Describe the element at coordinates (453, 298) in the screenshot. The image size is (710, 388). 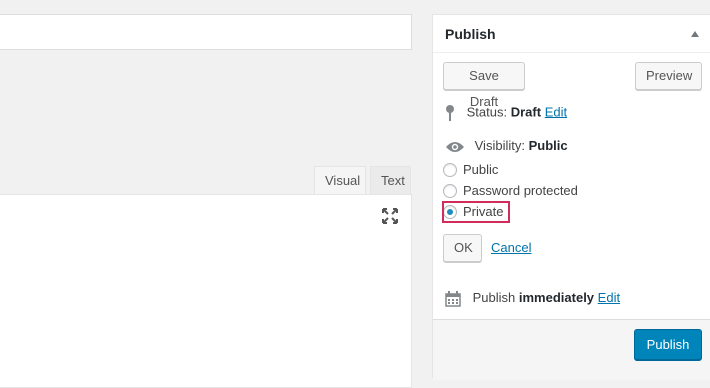
I see `calendar-icon` at that location.